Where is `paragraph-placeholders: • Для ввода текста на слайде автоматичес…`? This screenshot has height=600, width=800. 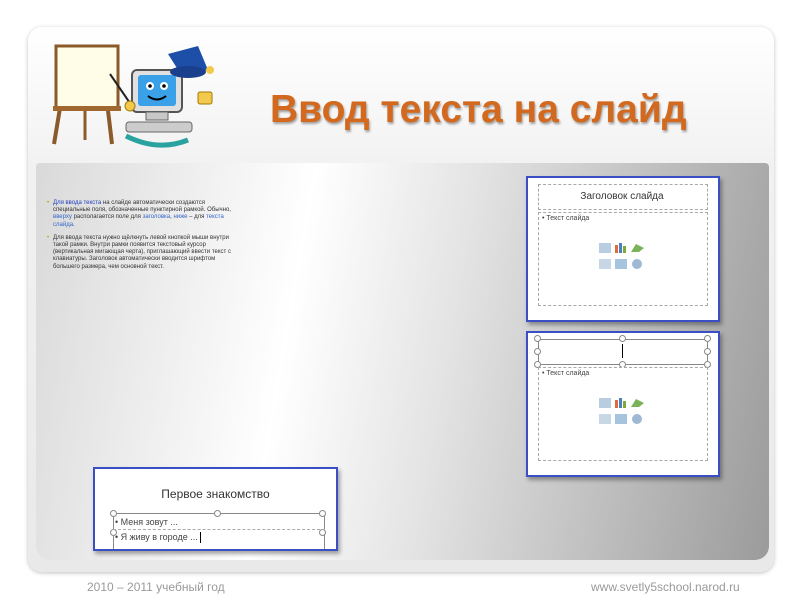 paragraph-placeholders: • Для ввода текста на слайде автоматичес… is located at coordinates (139, 214).